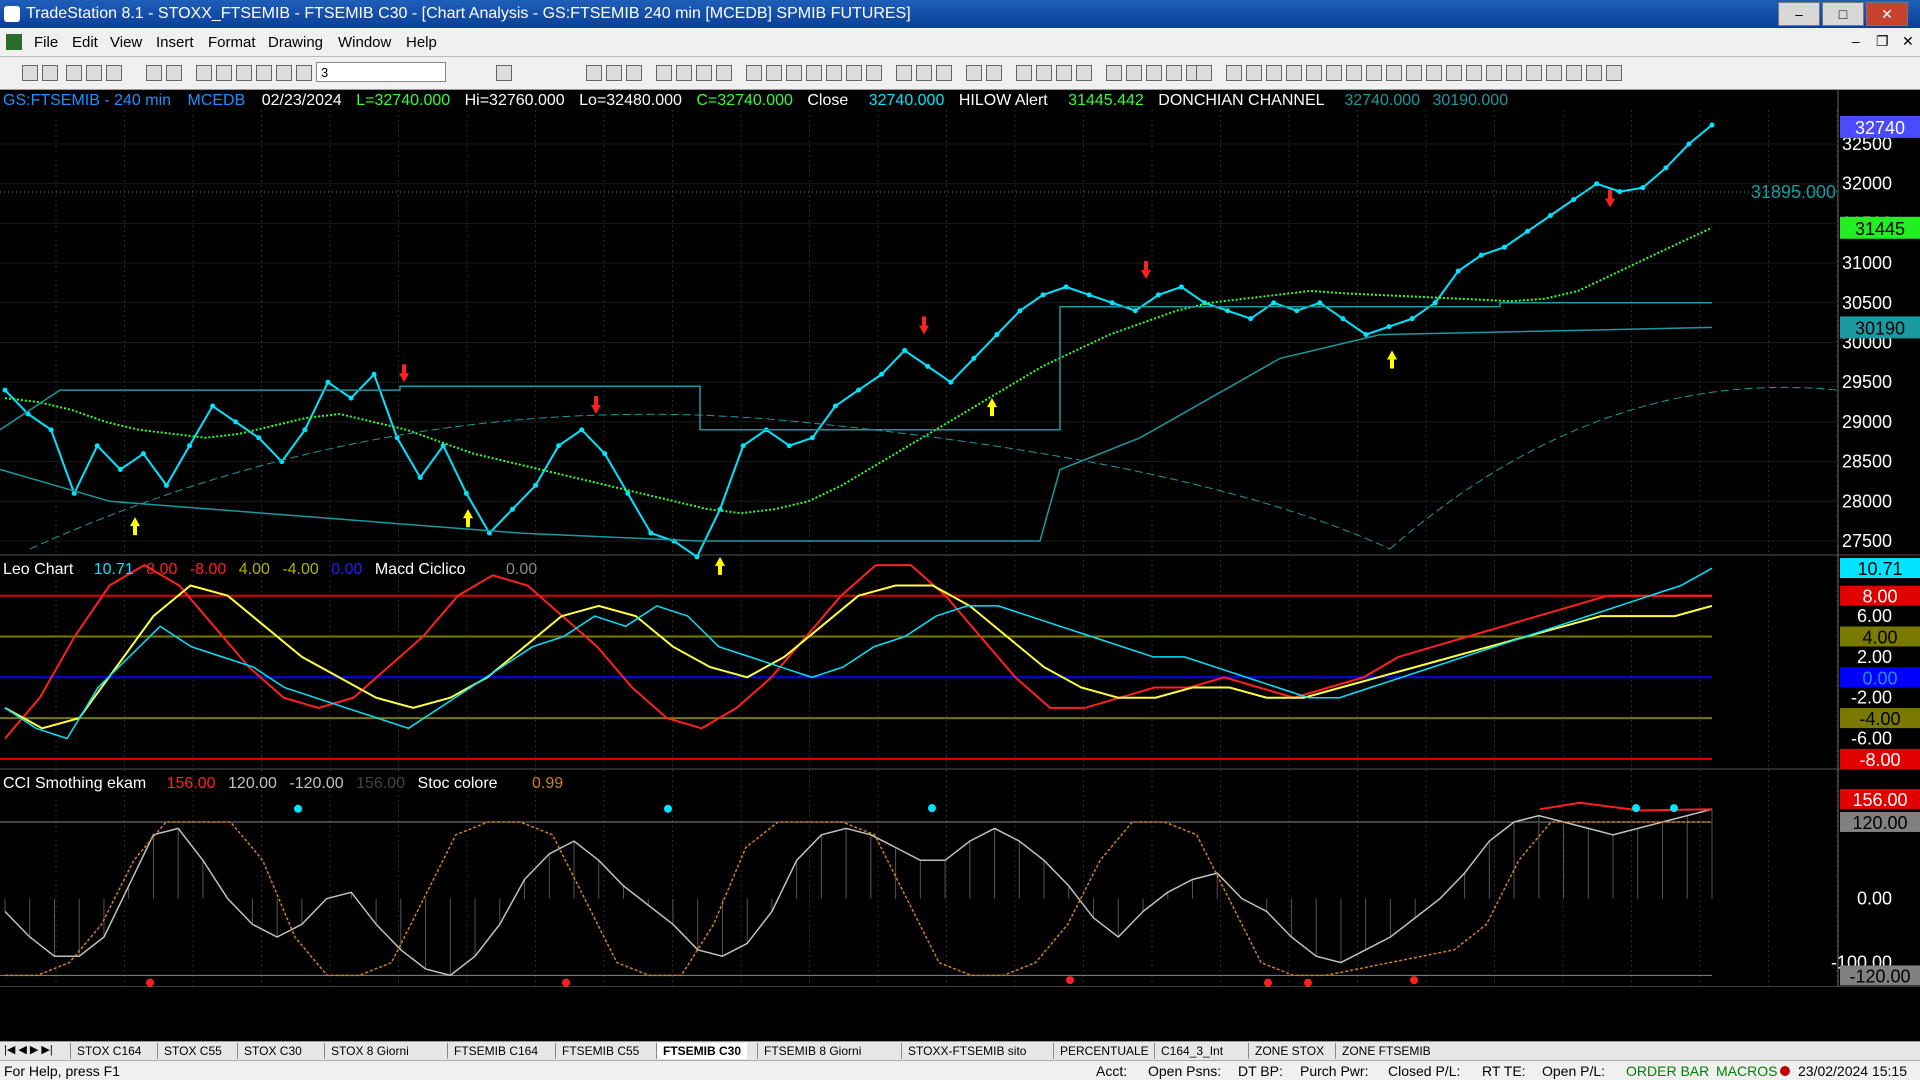 This screenshot has height=1080, width=1920. I want to click on menu-help: Help, so click(421, 42).